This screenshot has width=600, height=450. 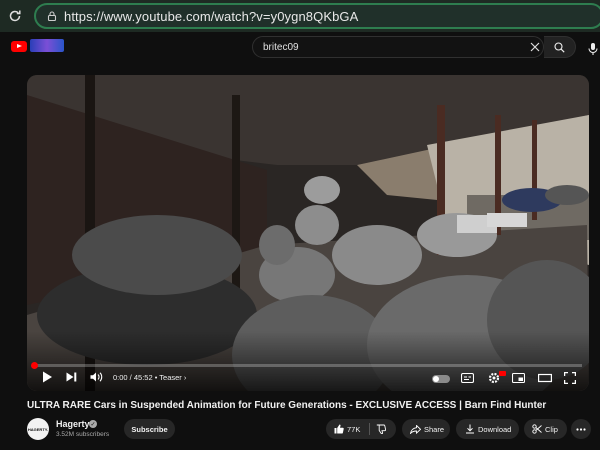 I want to click on reload-icon, so click(x=15, y=16).